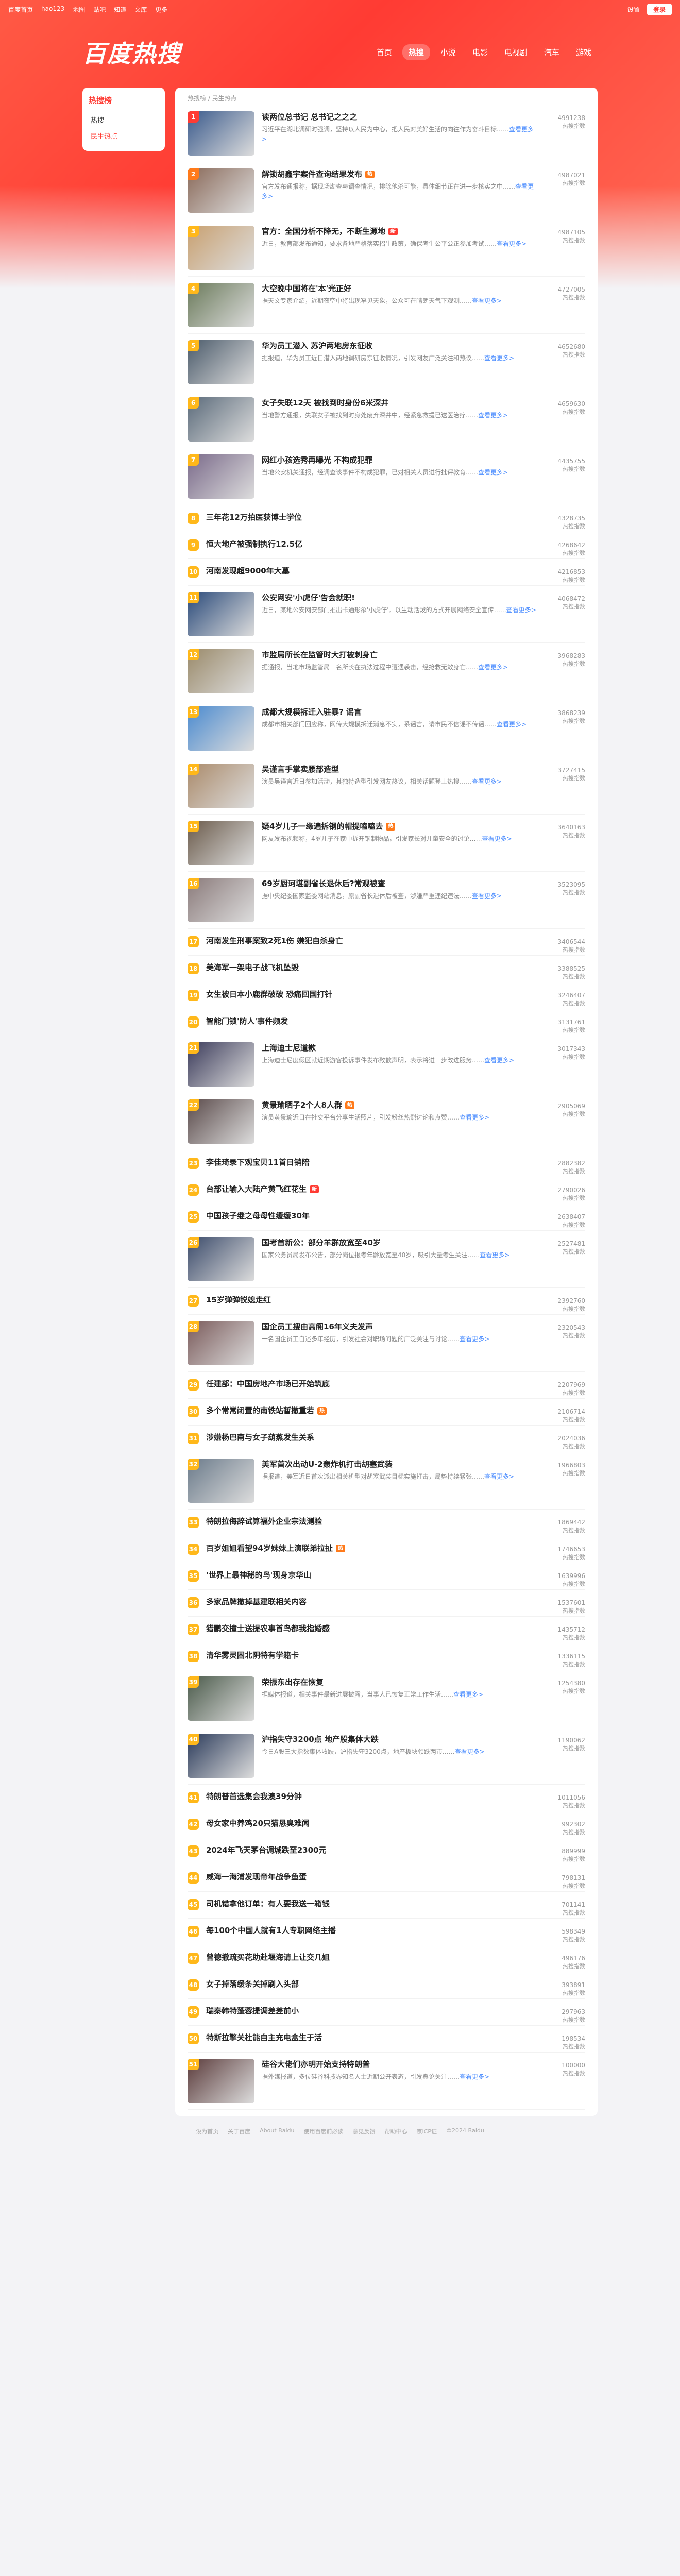  Describe the element at coordinates (252, 2010) in the screenshot. I see `item-title-text: 瑞秦韩特蓬蓉提调差差前小` at that location.